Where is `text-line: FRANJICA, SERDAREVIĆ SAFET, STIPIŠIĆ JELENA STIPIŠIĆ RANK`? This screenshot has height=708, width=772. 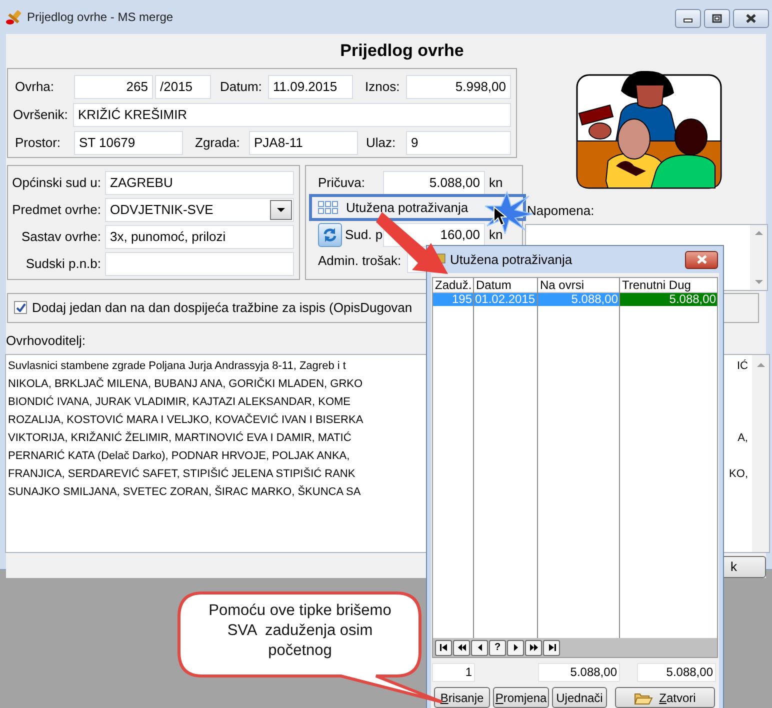
text-line: FRANJICA, SERDAREVIĆ SAFET, STIPIŠIĆ JELENA STIPIŠIĆ RANK is located at coordinates (182, 474).